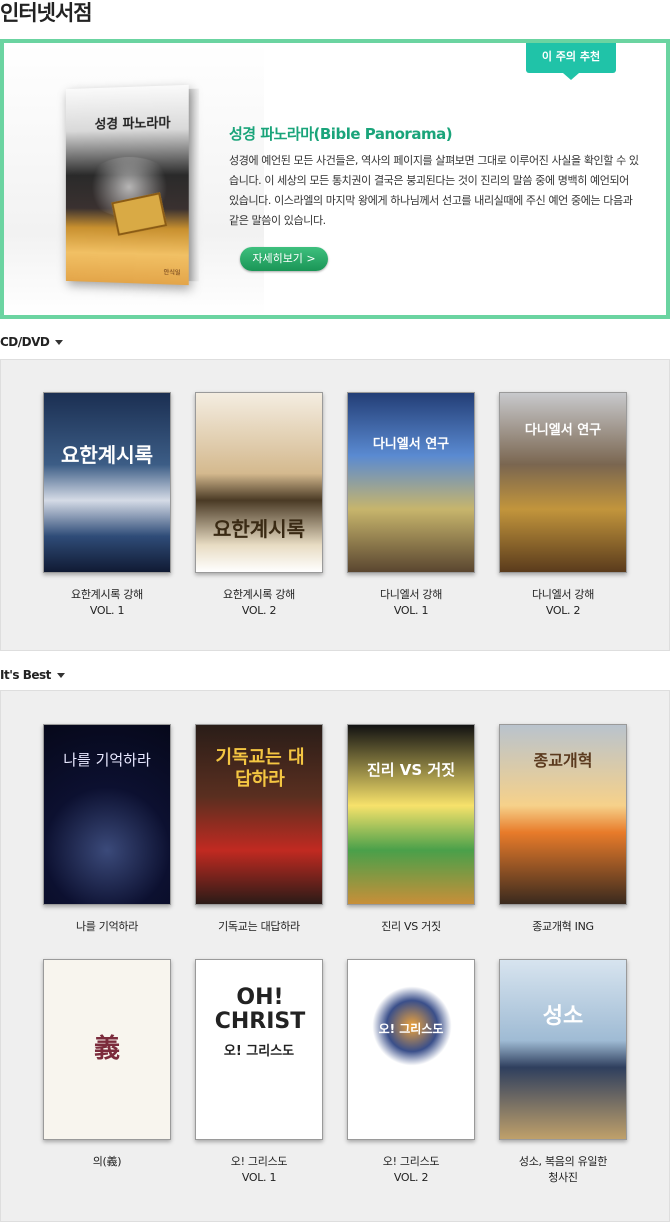 The image size is (670, 1222). What do you see at coordinates (411, 1028) in the screenshot?
I see `cover-text: 오! 그리스도` at bounding box center [411, 1028].